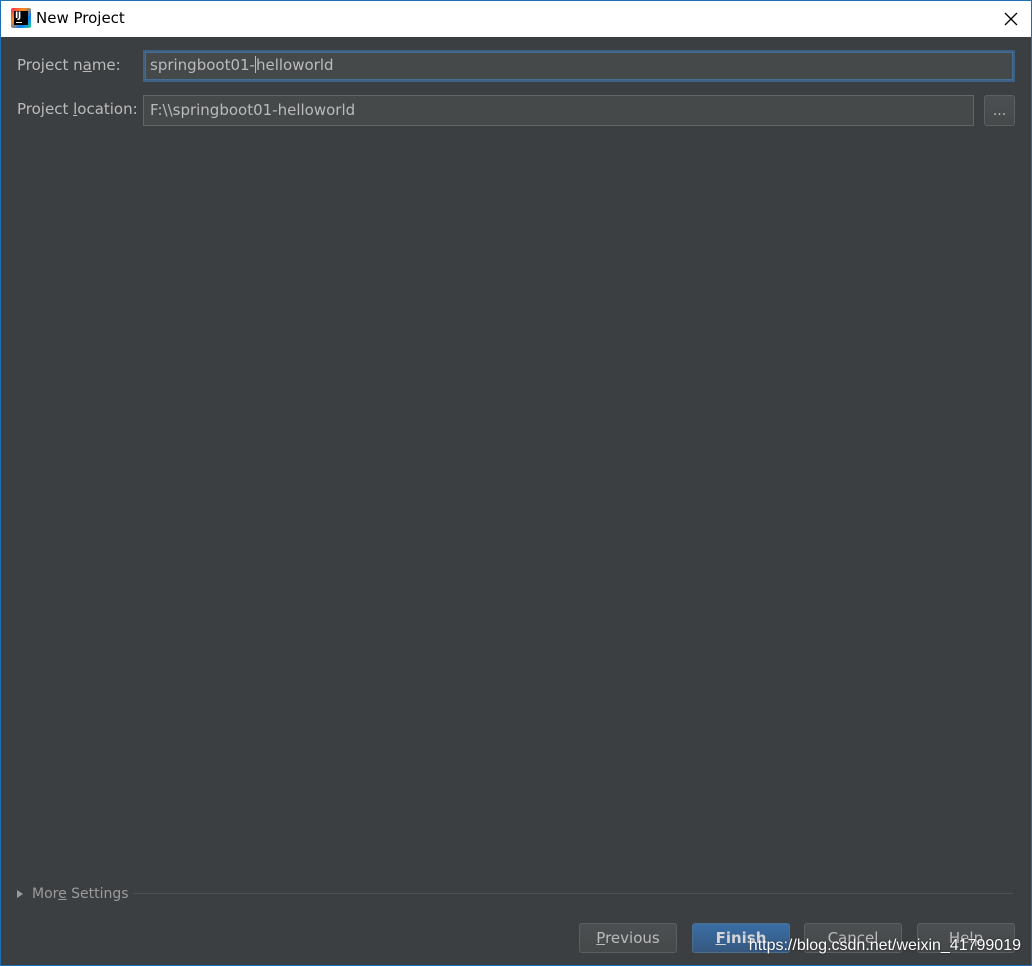 The image size is (1032, 966). I want to click on intellij-idea-icon: IJ, so click(21, 18).